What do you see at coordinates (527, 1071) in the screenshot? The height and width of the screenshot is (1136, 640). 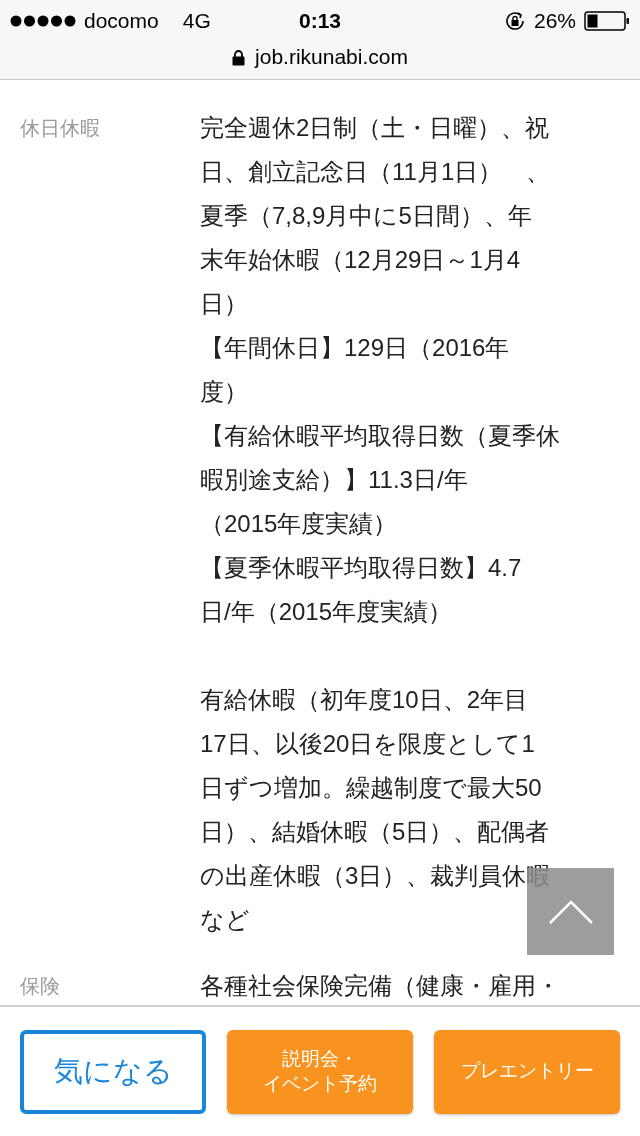 I see `action-button: プレエントリー` at bounding box center [527, 1071].